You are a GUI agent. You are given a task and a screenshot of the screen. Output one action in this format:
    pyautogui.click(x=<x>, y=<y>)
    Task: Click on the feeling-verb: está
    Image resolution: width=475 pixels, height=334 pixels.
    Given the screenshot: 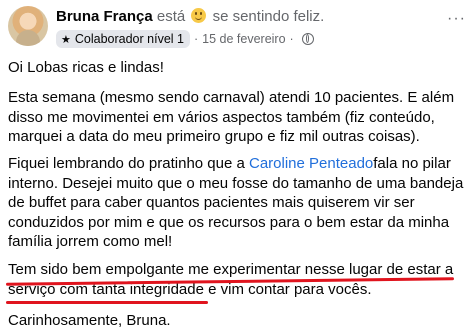 What is the action you would take?
    pyautogui.click(x=171, y=16)
    